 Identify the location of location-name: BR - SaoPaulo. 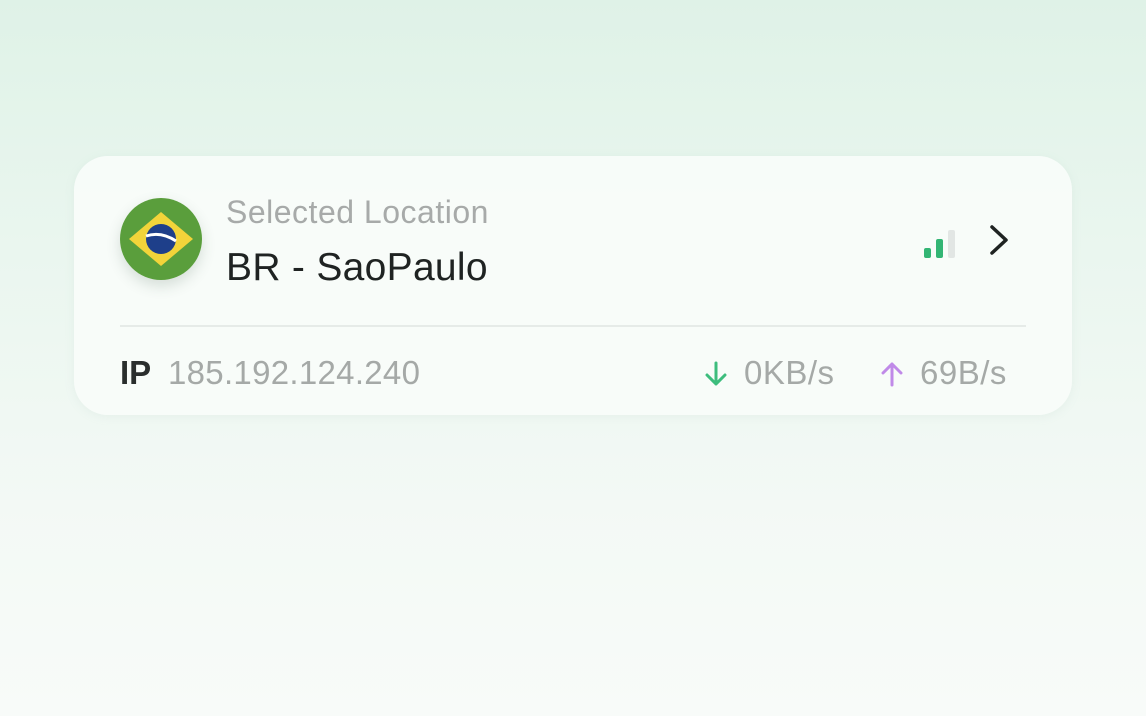
(357, 267).